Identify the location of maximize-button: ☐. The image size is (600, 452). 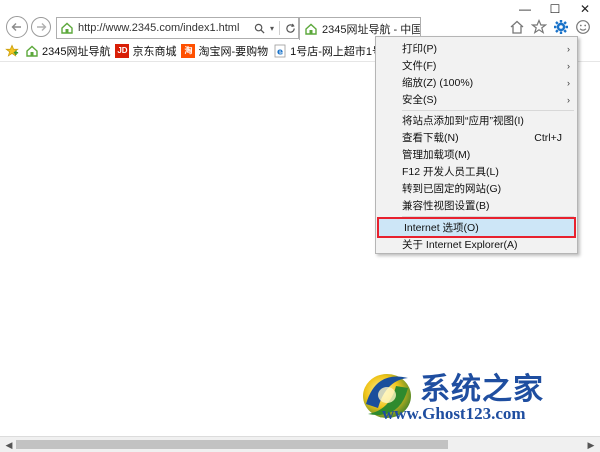
(555, 9).